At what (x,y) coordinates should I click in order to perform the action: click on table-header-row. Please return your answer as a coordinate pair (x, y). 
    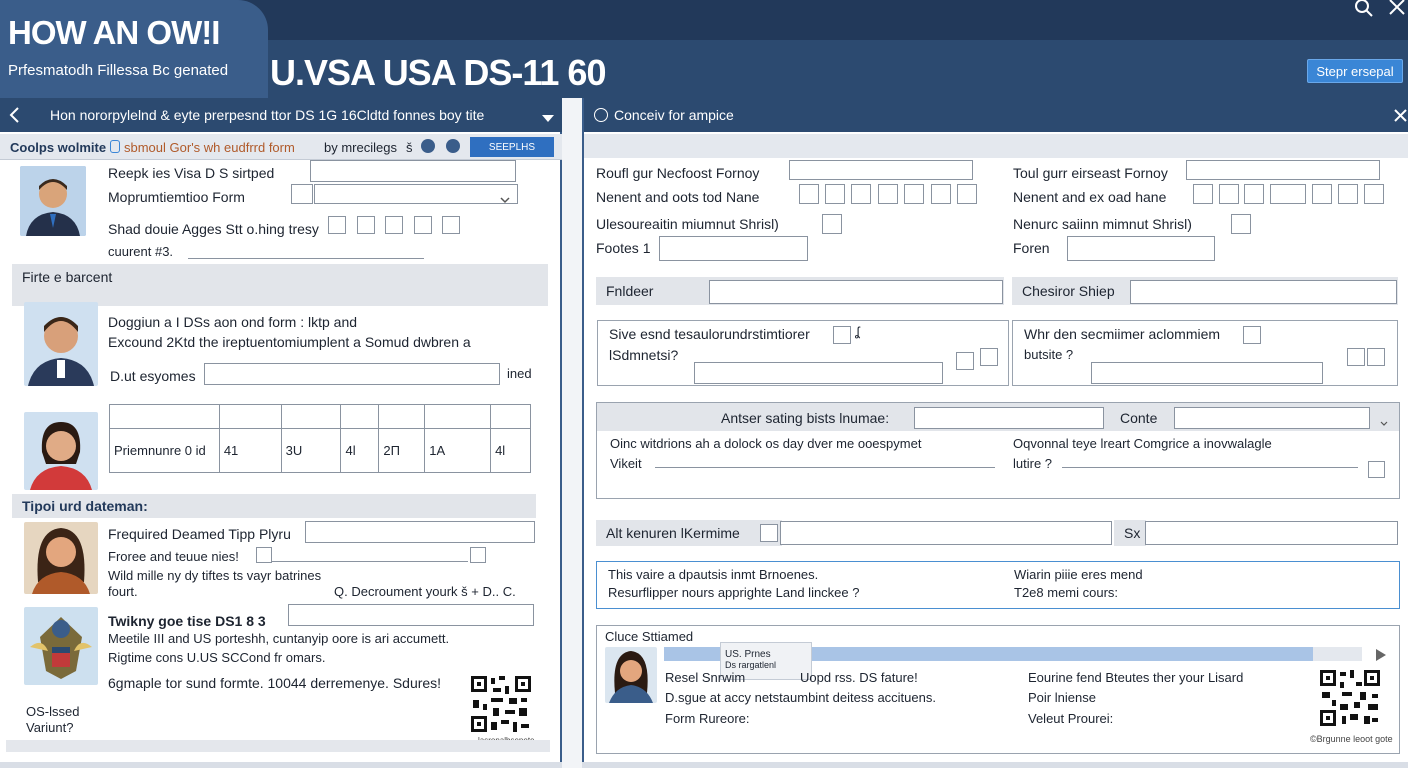
    Looking at the image, I should click on (320, 416).